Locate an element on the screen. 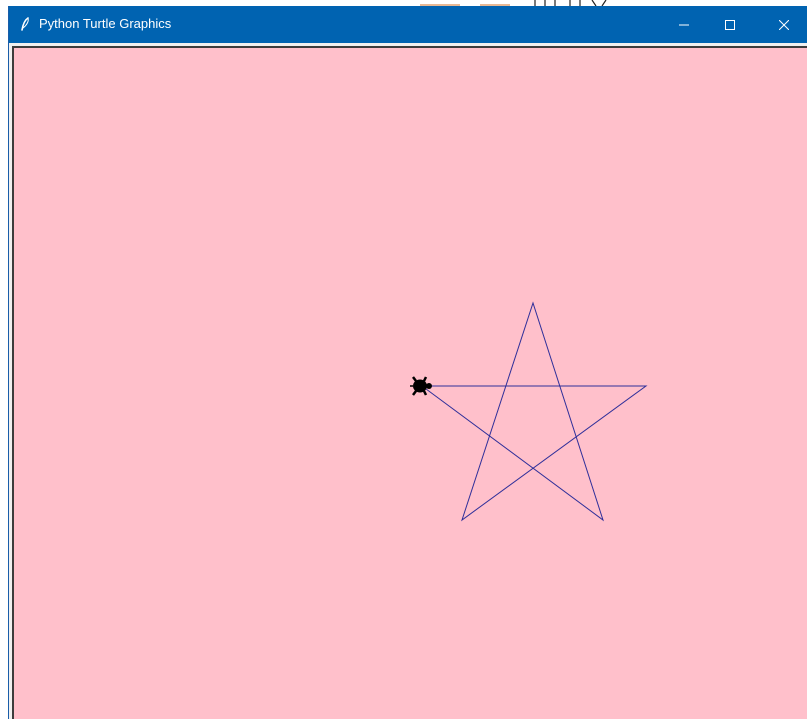  window-title: Python Turtle Graphics is located at coordinates (105, 23).